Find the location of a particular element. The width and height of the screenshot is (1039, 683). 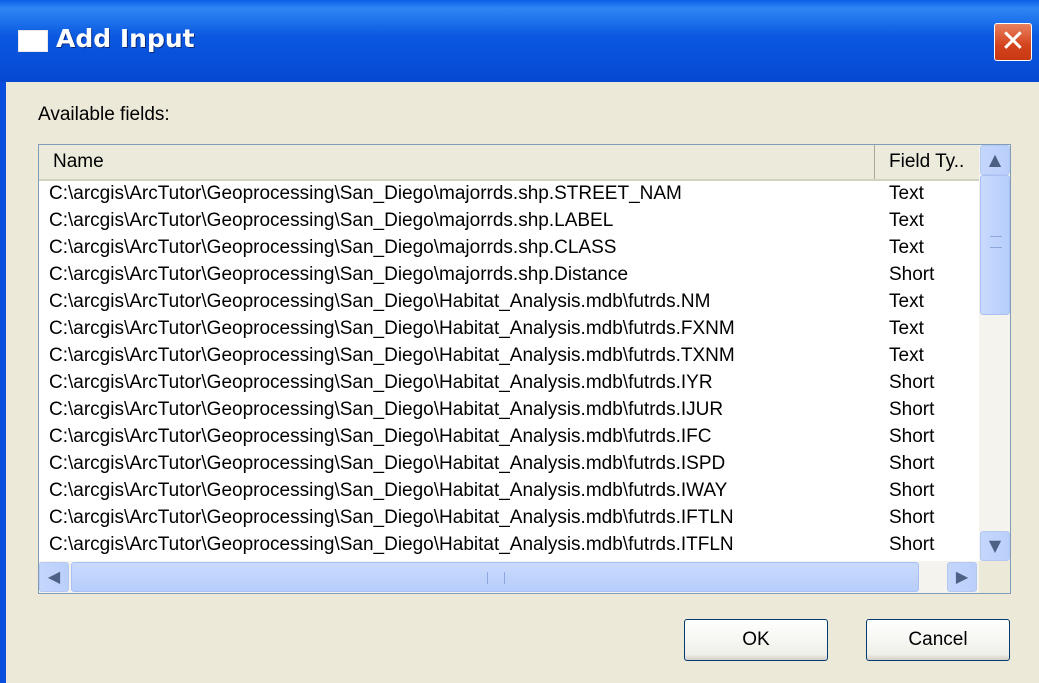

column-header-name: Name is located at coordinates (457, 162).